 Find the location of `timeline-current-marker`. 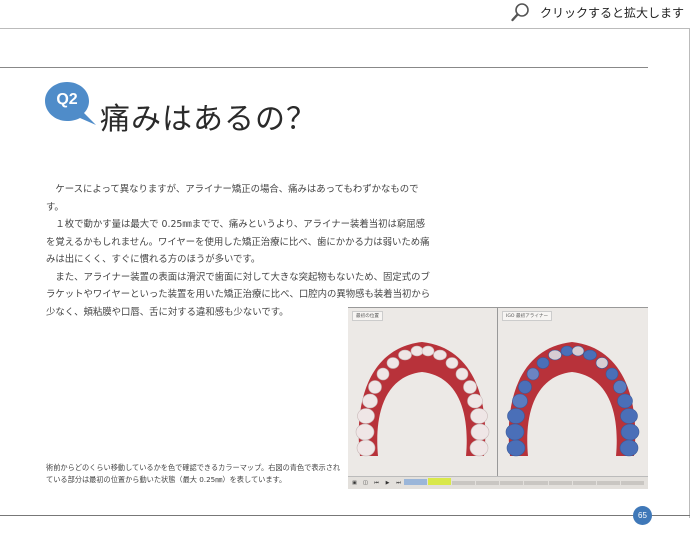

timeline-current-marker is located at coordinates (440, 481).